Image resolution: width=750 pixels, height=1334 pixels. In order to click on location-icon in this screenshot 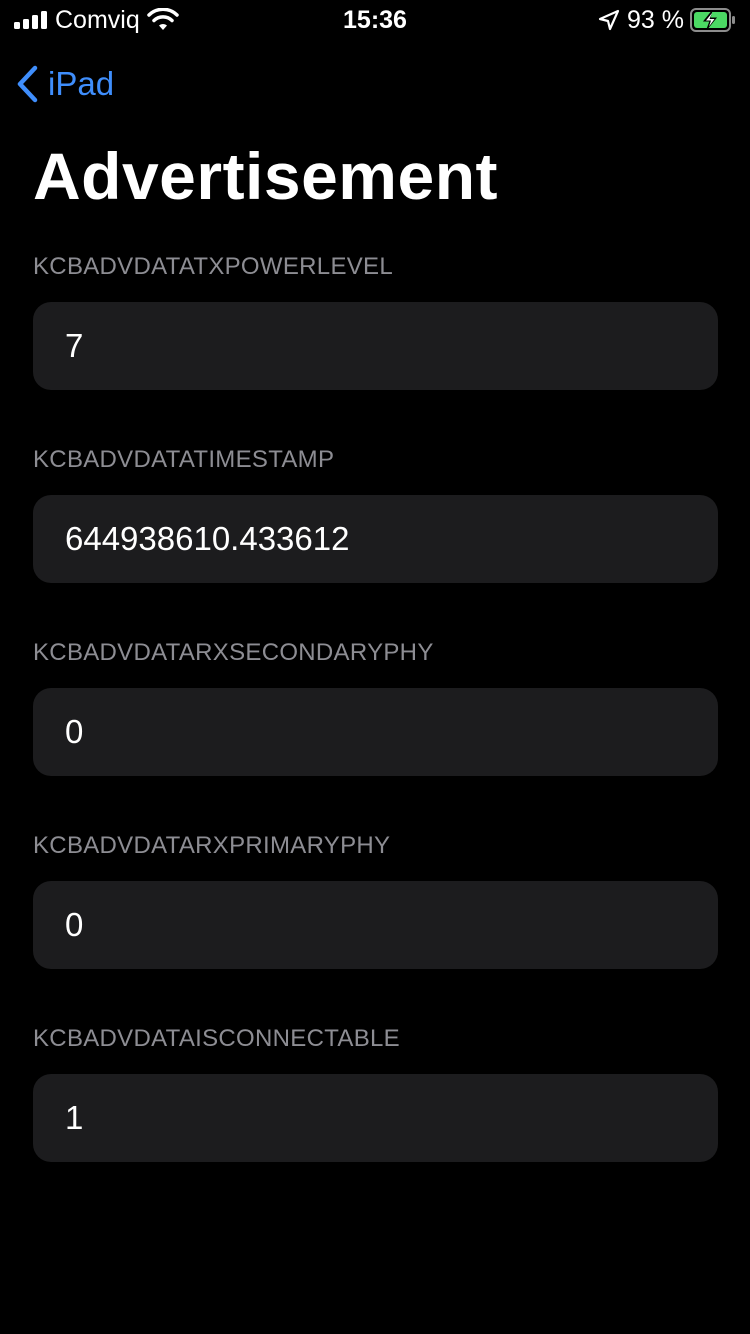, I will do `click(609, 20)`.